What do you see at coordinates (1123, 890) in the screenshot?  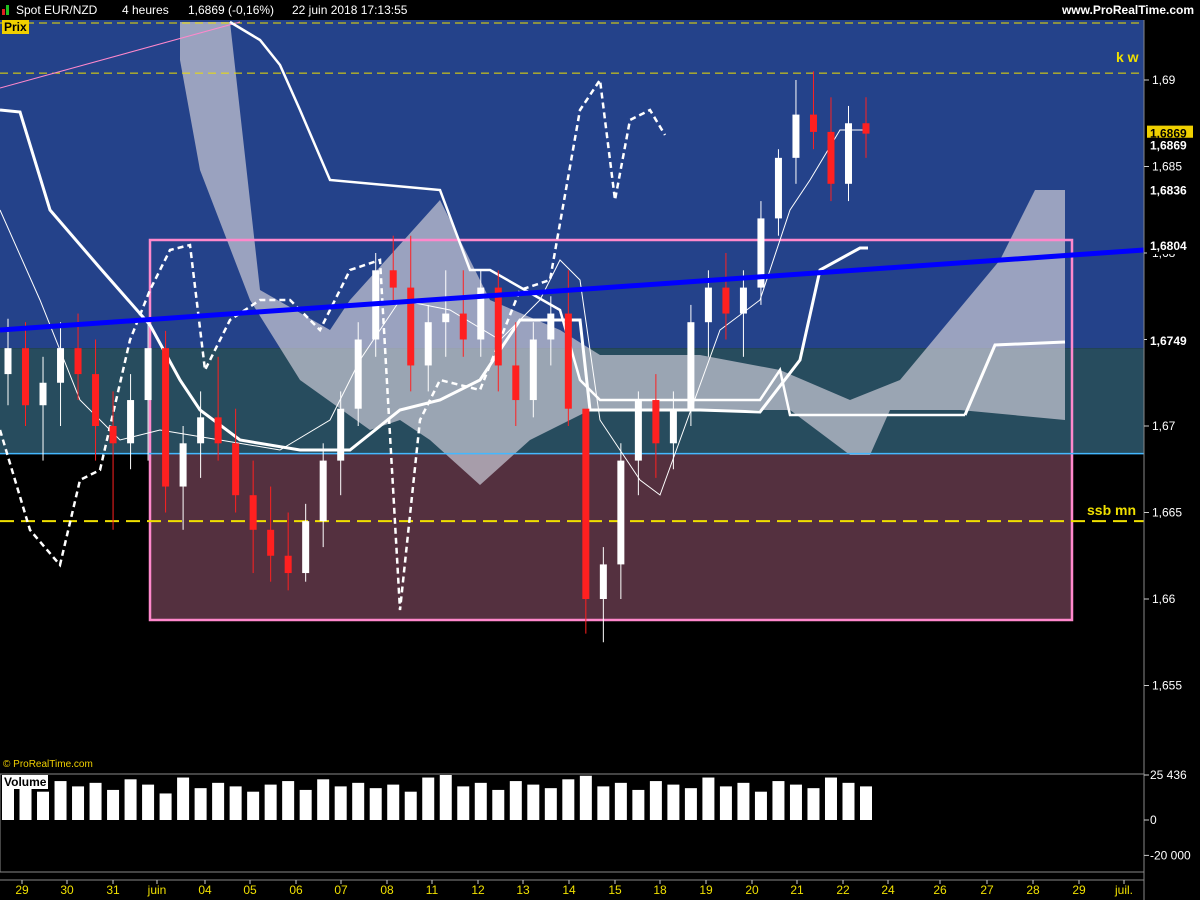 I see `x-tick-label: juil.` at bounding box center [1123, 890].